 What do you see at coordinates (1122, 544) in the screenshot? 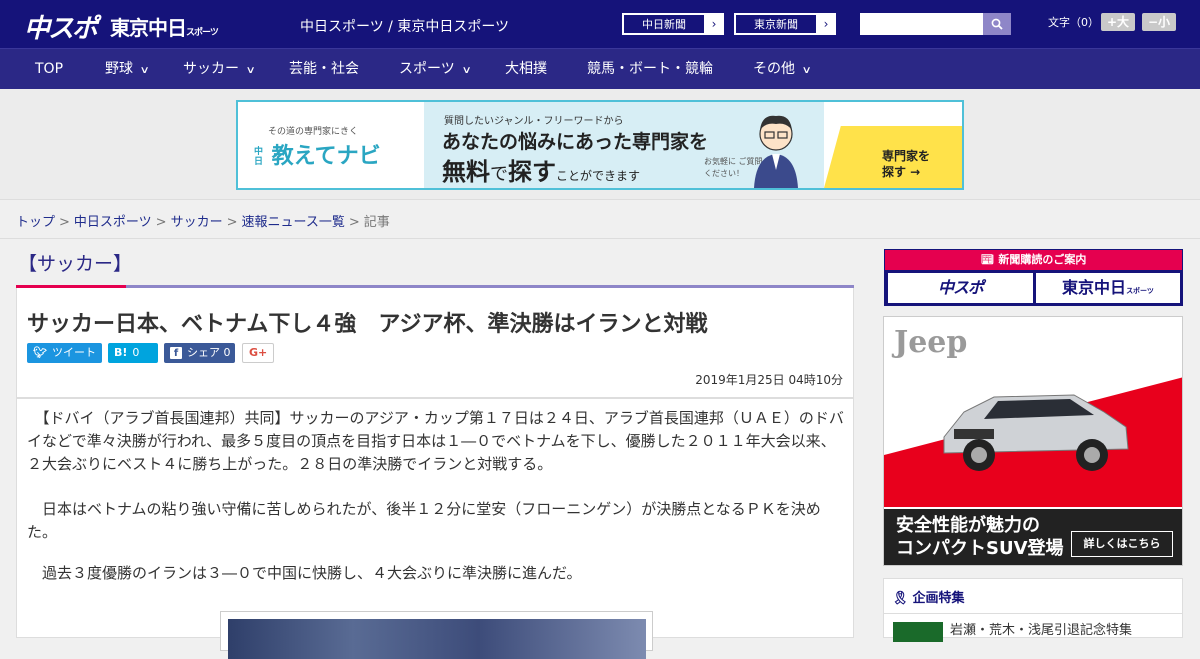
I see `ad-cta-button: 詳しくはこちら` at bounding box center [1122, 544].